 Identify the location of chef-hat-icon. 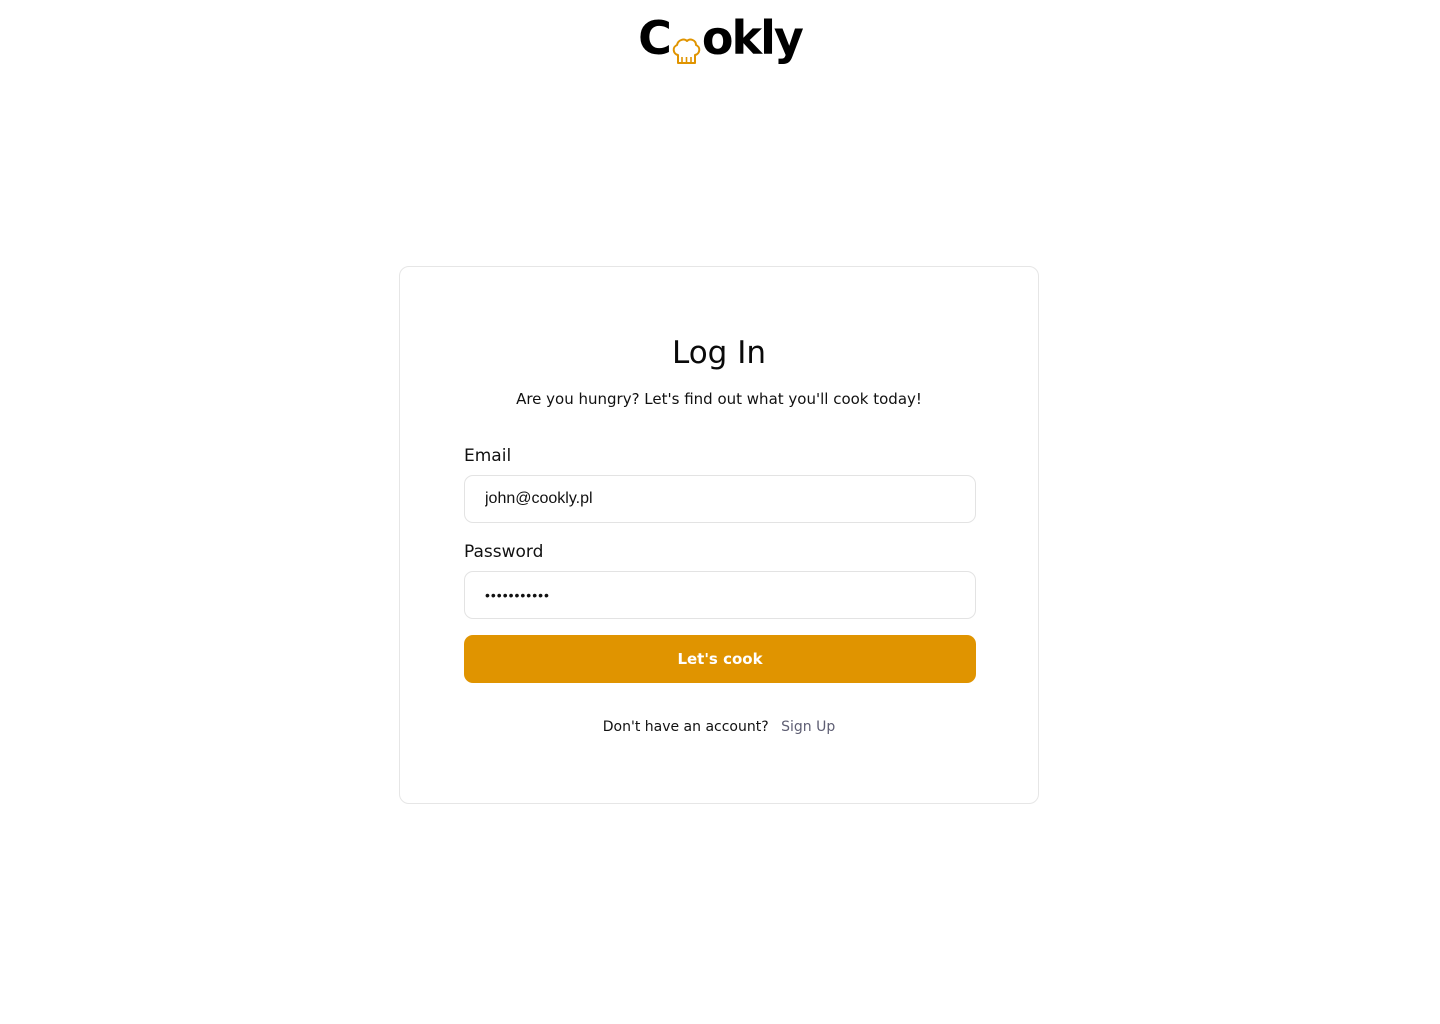
(686, 44).